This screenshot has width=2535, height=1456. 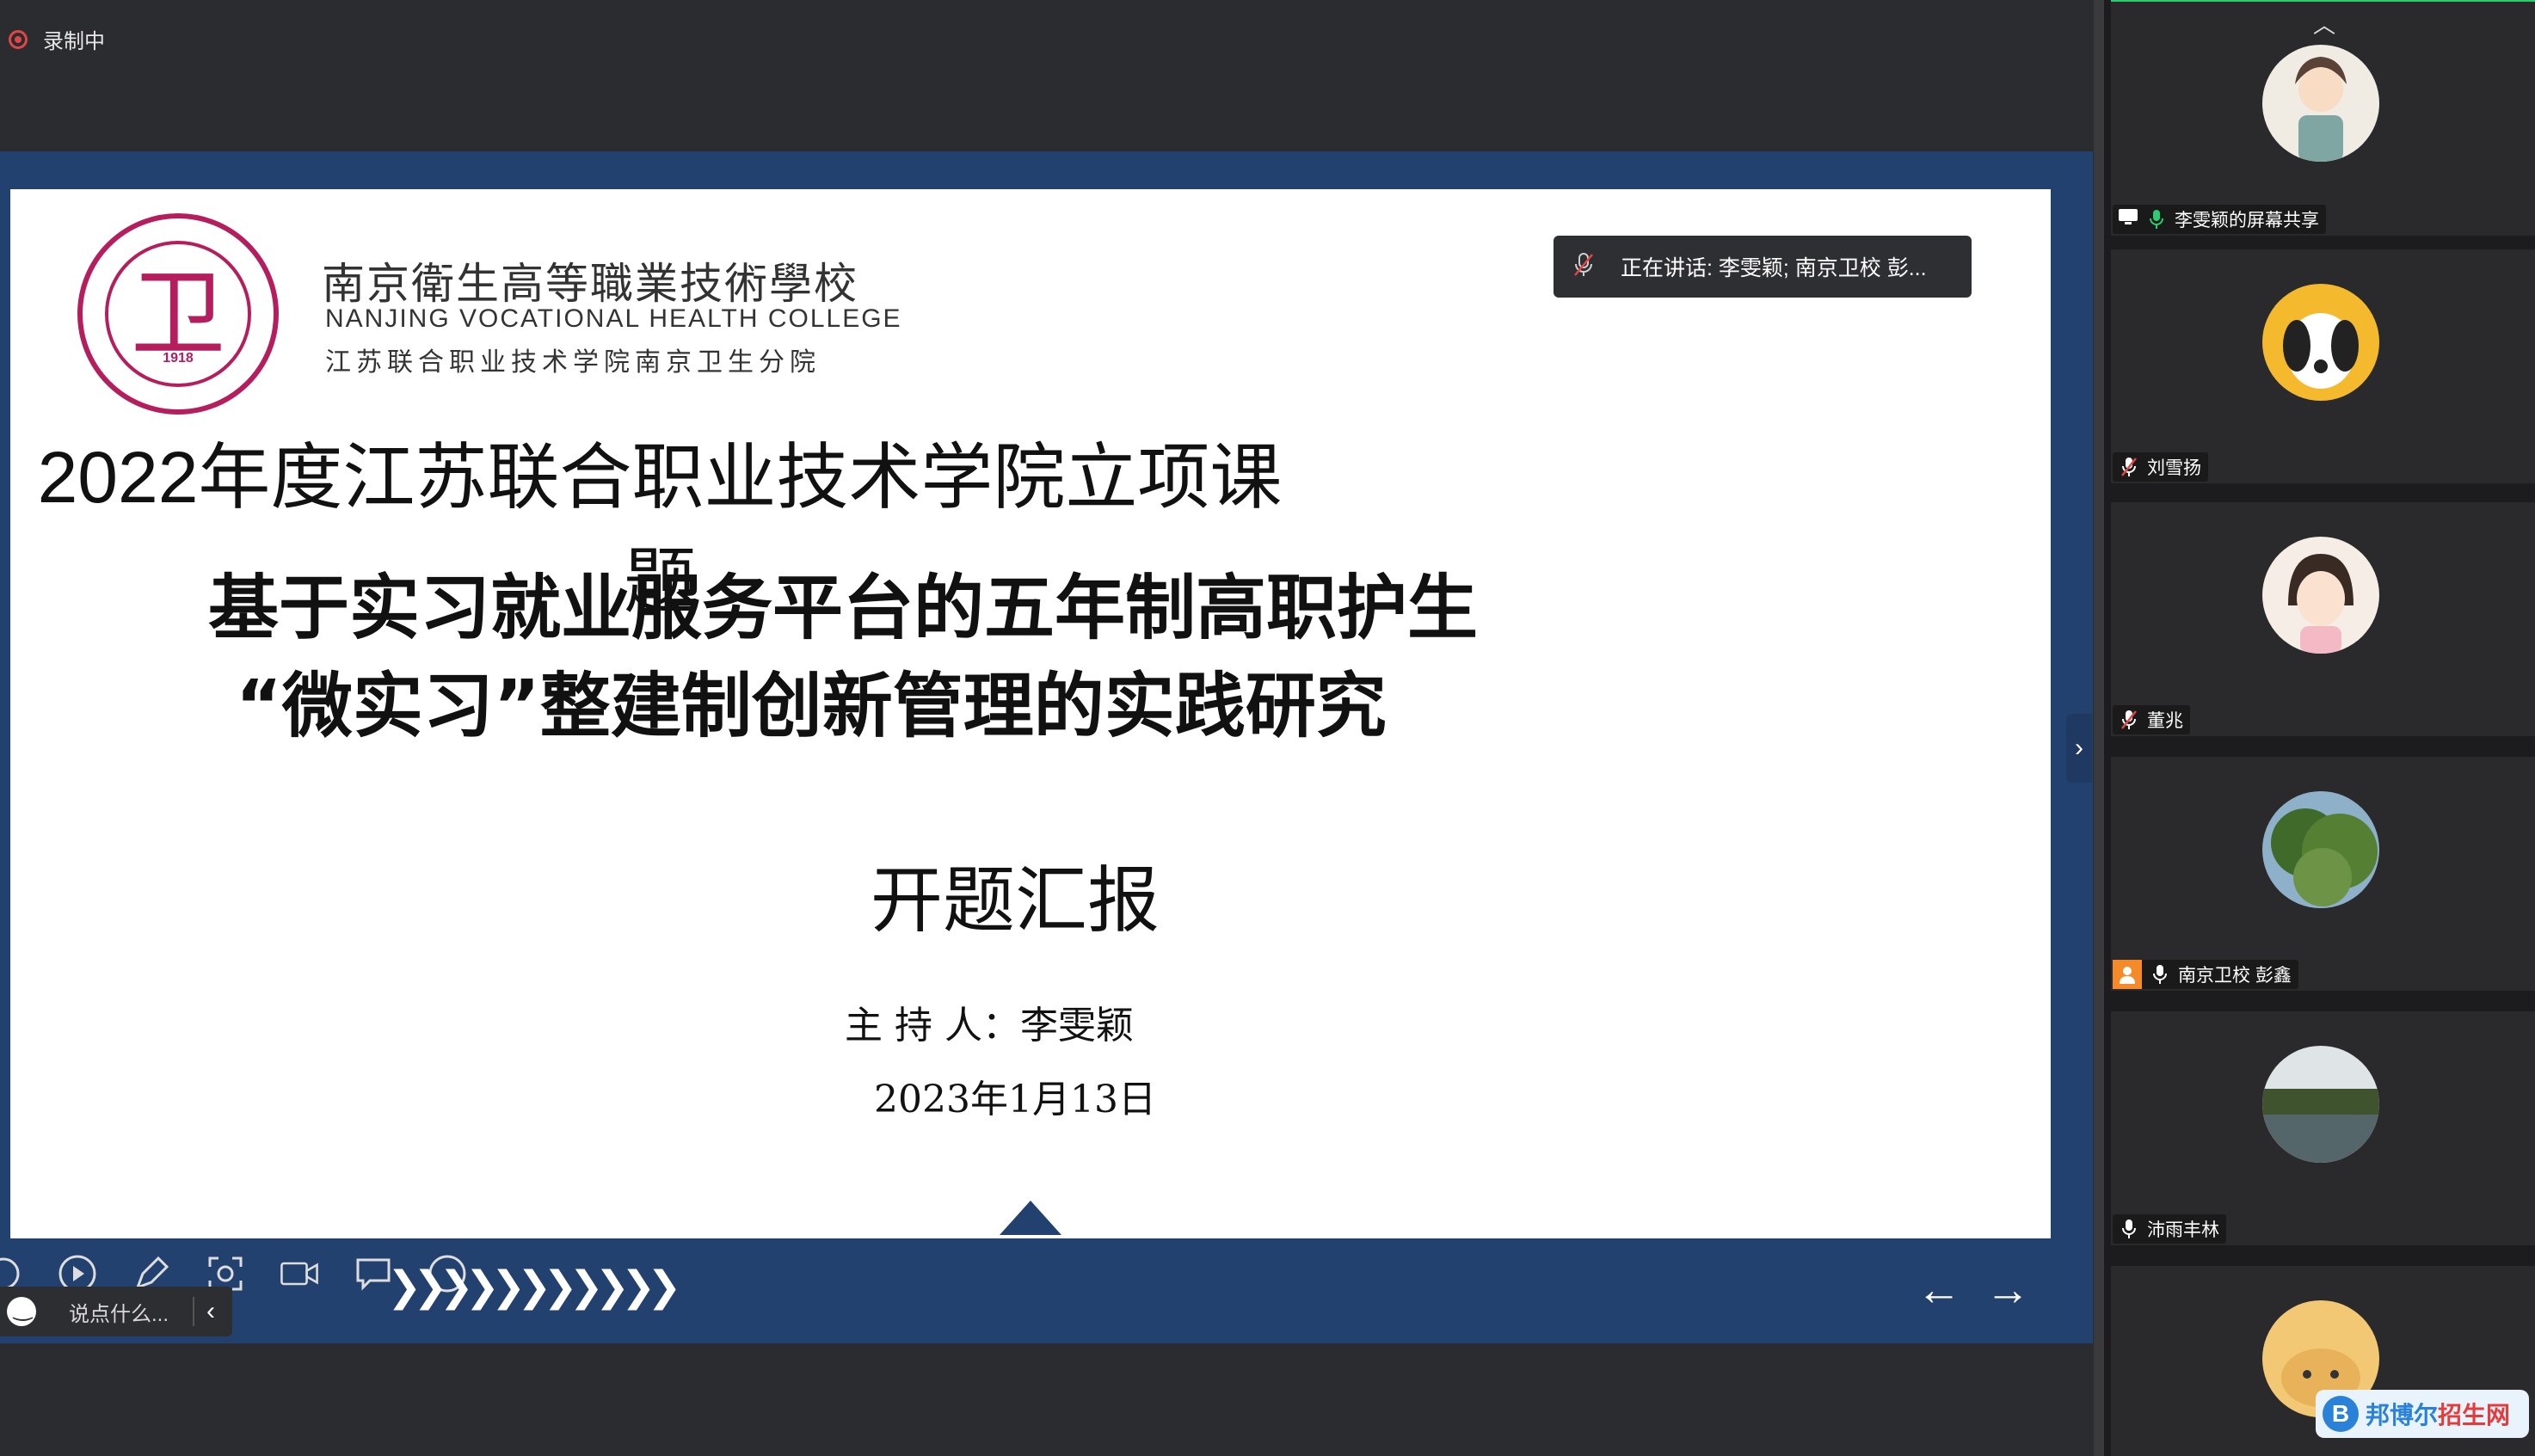 I want to click on participant-name-tag: 南京卫校 彭鑫, so click(x=2205, y=974).